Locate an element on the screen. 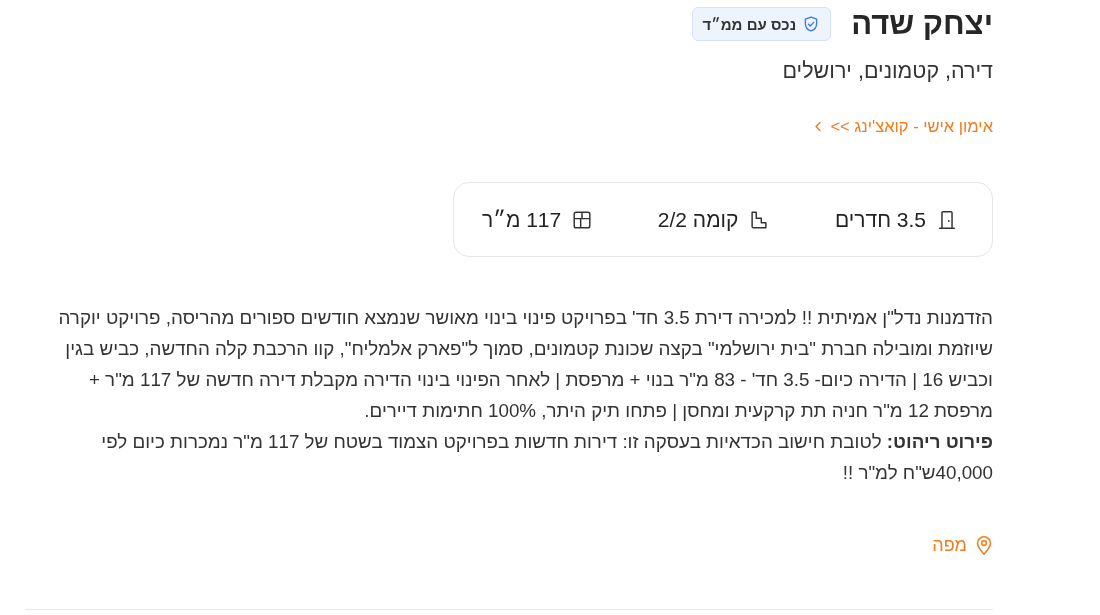 Image resolution: width=1100 pixels, height=615 pixels. chevron-icon is located at coordinates (818, 126).